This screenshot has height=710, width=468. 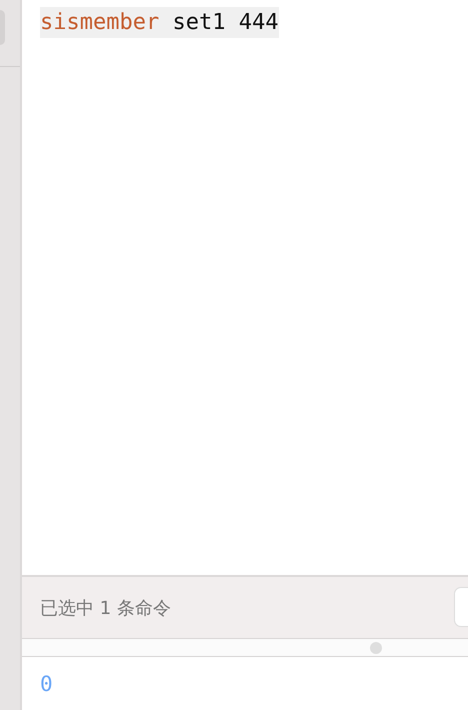 What do you see at coordinates (105, 608) in the screenshot?
I see `selection-count-text: 已选中 1 条命令` at bounding box center [105, 608].